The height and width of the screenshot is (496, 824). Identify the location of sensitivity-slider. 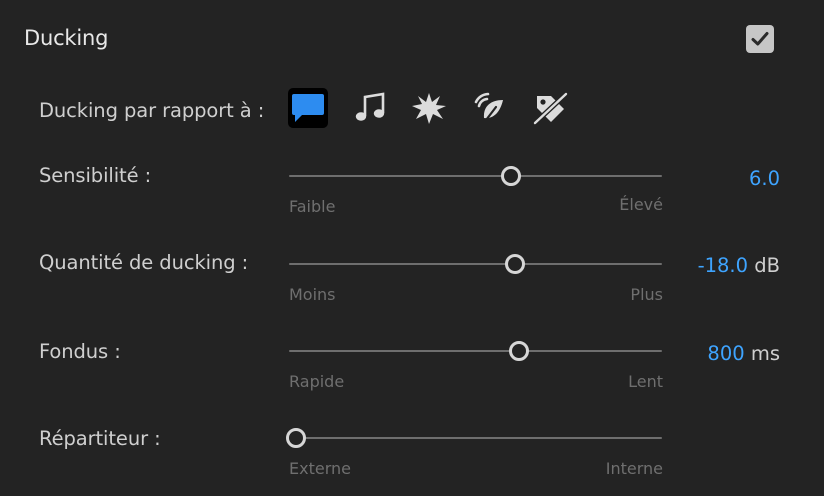
(475, 176).